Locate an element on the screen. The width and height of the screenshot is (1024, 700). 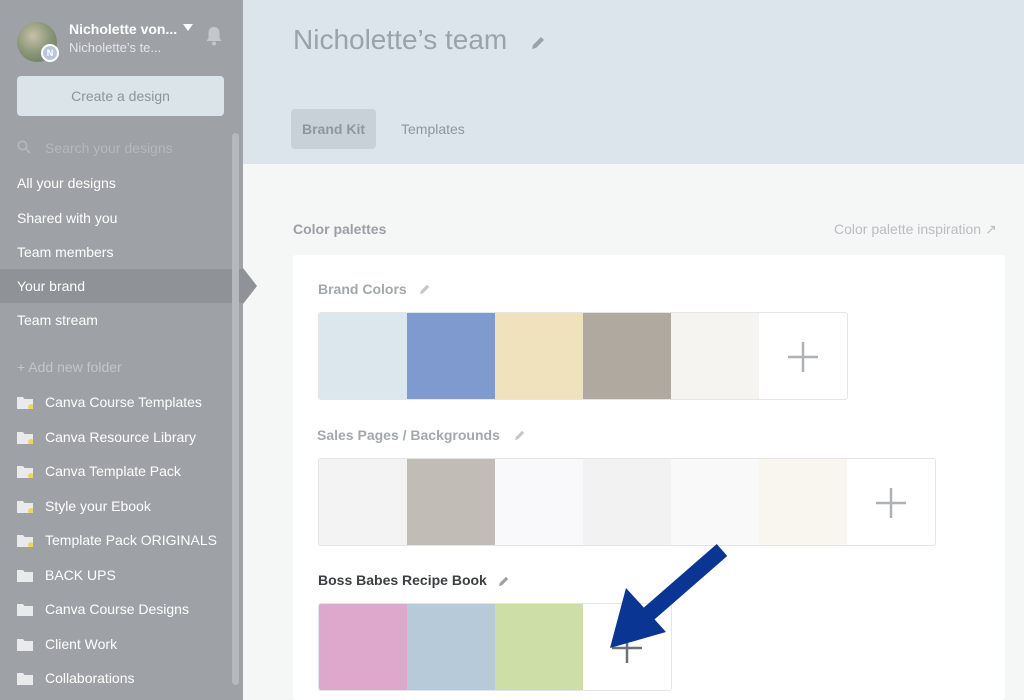
nav-team-members: Team members is located at coordinates (121, 252).